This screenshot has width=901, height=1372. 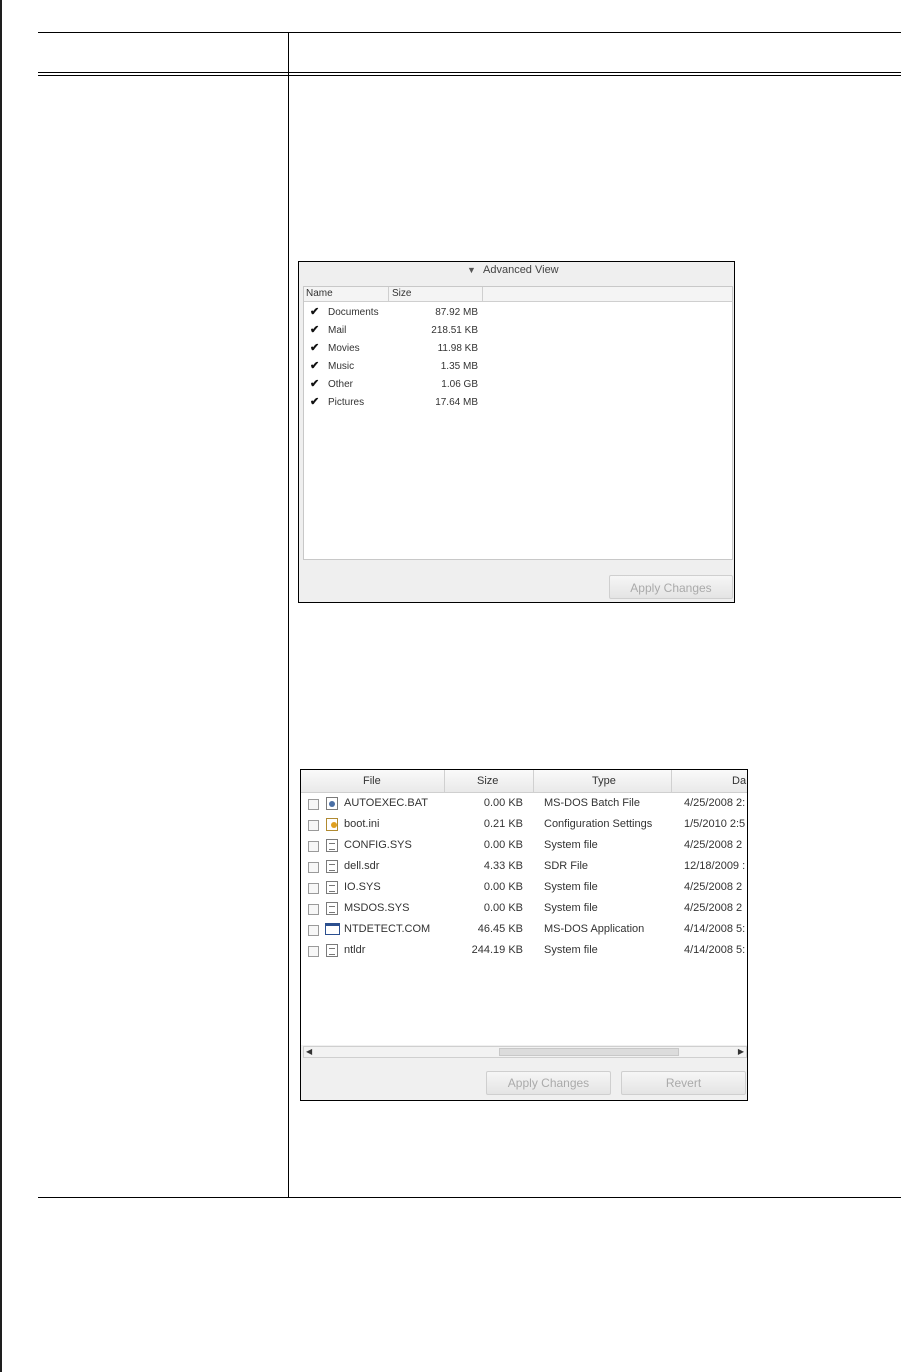 I want to click on file-size: 46.45 KB, so click(x=500, y=929).